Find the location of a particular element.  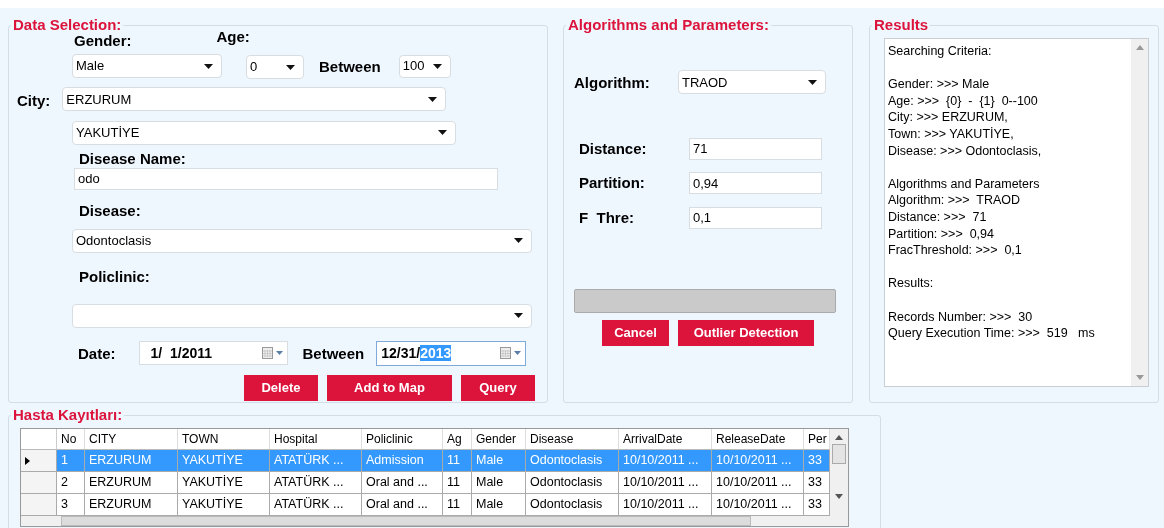

group-title: Algorithms and Parameters: is located at coordinates (668, 25).